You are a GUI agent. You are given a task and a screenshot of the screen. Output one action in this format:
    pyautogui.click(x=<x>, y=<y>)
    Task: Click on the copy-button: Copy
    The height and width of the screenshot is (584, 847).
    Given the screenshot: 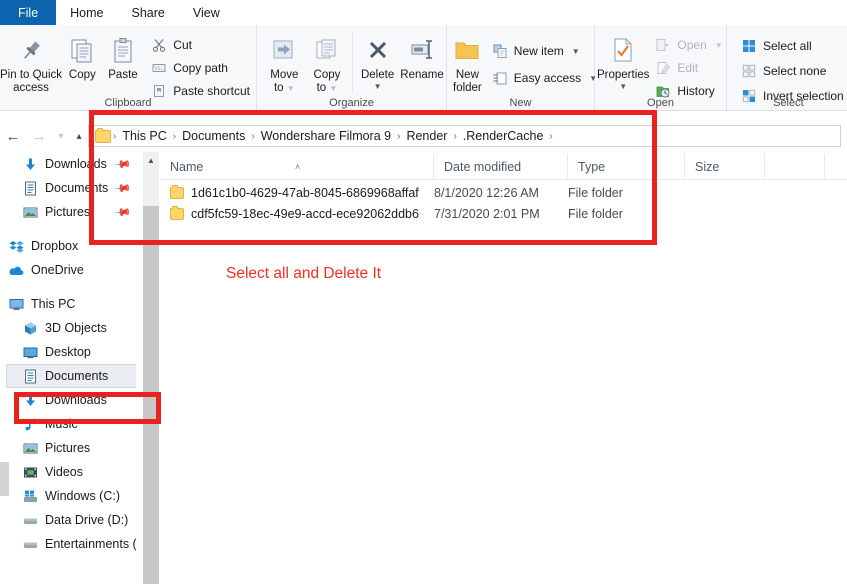 What is the action you would take?
    pyautogui.click(x=82, y=55)
    